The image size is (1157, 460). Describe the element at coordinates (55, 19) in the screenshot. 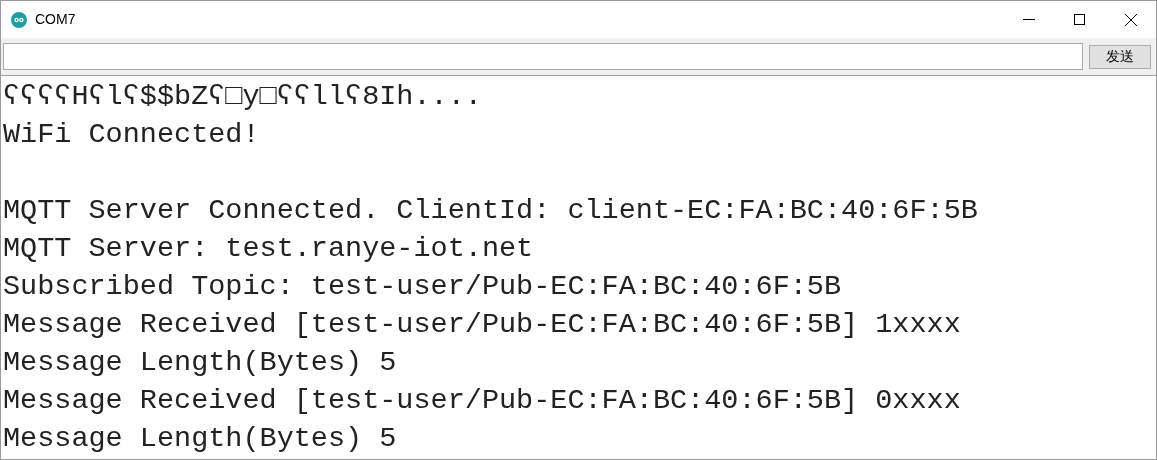

I see `window-title: COM7` at that location.